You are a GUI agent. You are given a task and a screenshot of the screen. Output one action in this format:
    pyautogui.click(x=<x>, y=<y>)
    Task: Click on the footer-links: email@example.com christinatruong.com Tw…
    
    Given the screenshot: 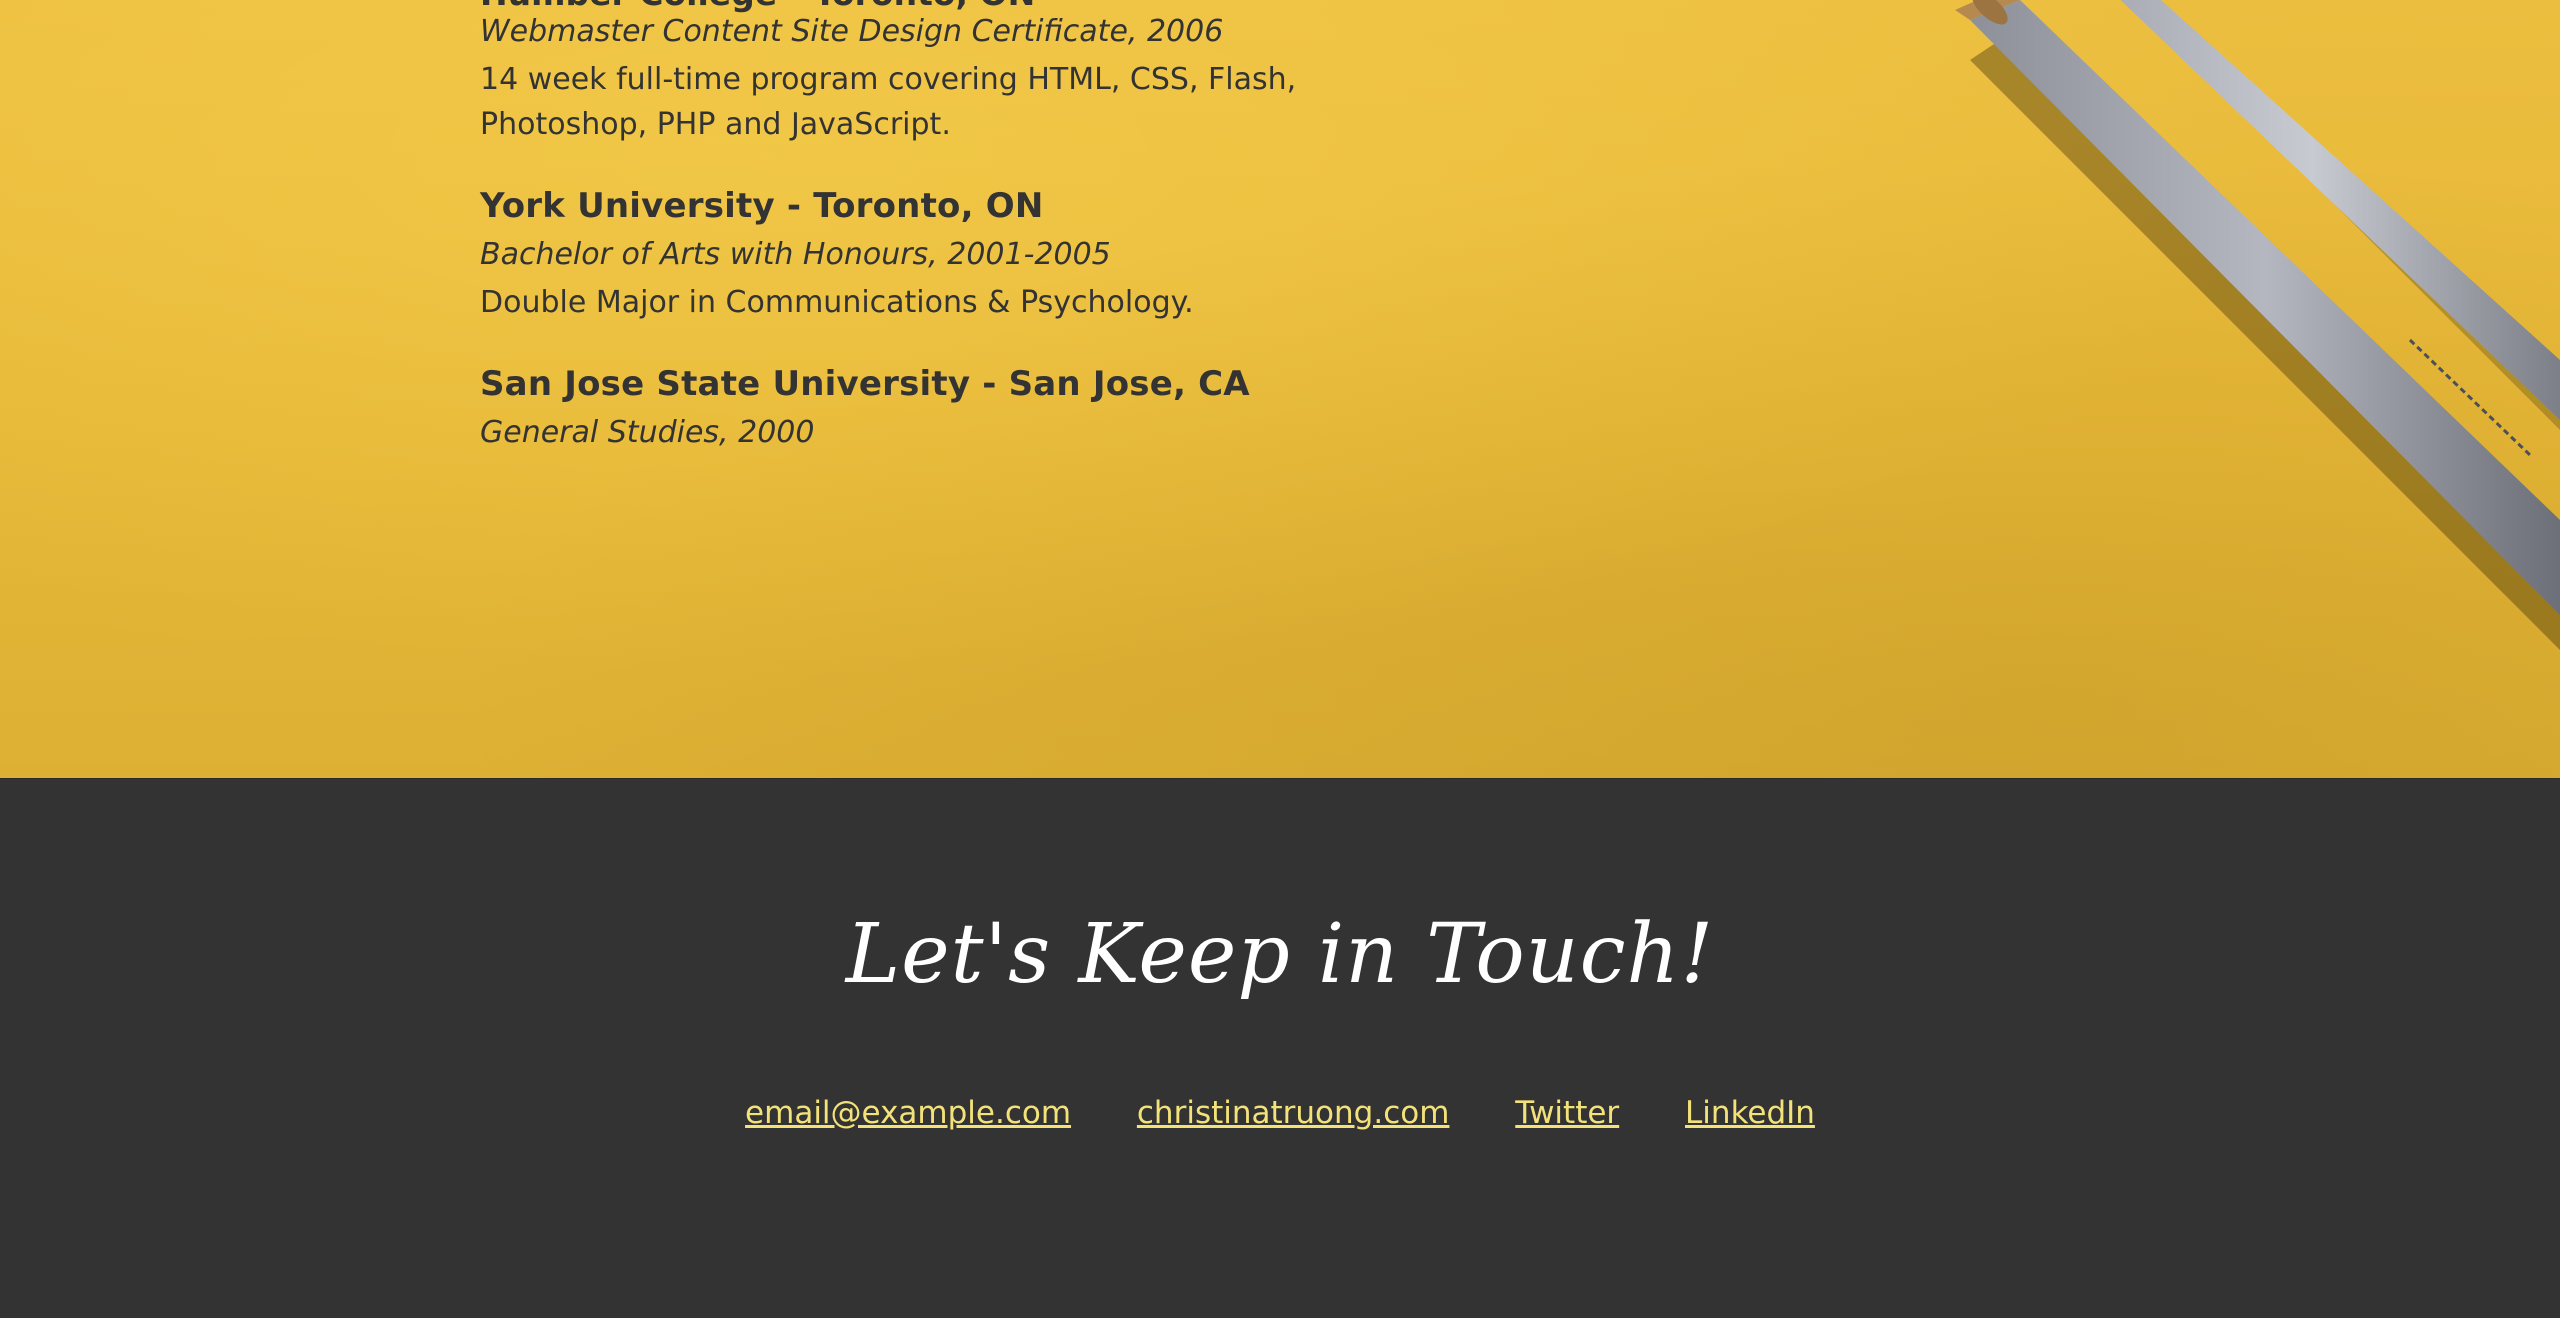 What is the action you would take?
    pyautogui.click(x=1280, y=1113)
    